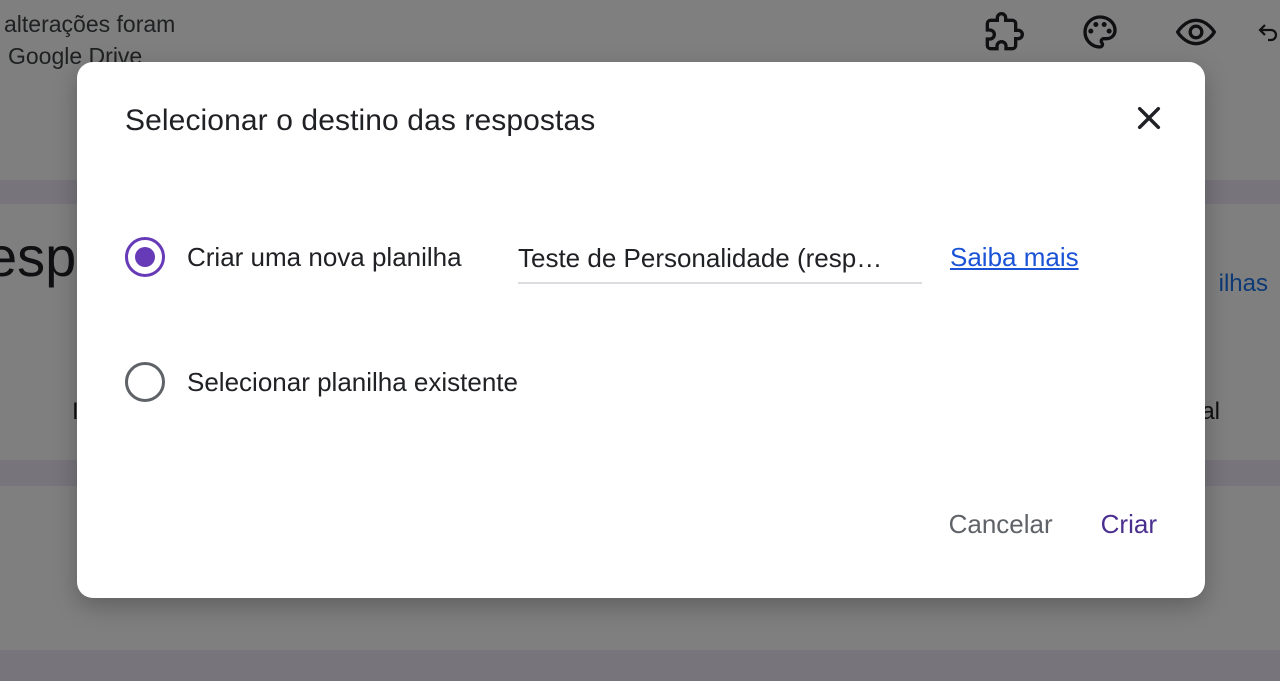 The height and width of the screenshot is (681, 1280). I want to click on spreadsheet-name-input, so click(720, 258).